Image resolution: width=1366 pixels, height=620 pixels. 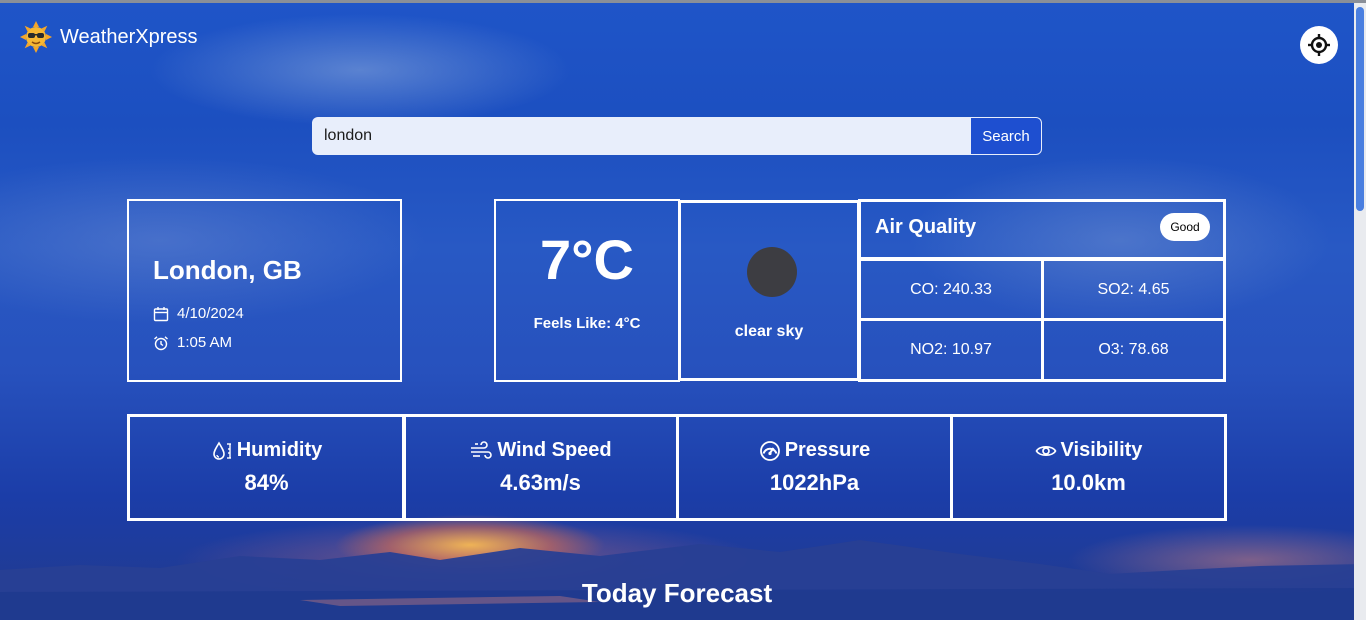 I want to click on humidity-icon, so click(x=221, y=450).